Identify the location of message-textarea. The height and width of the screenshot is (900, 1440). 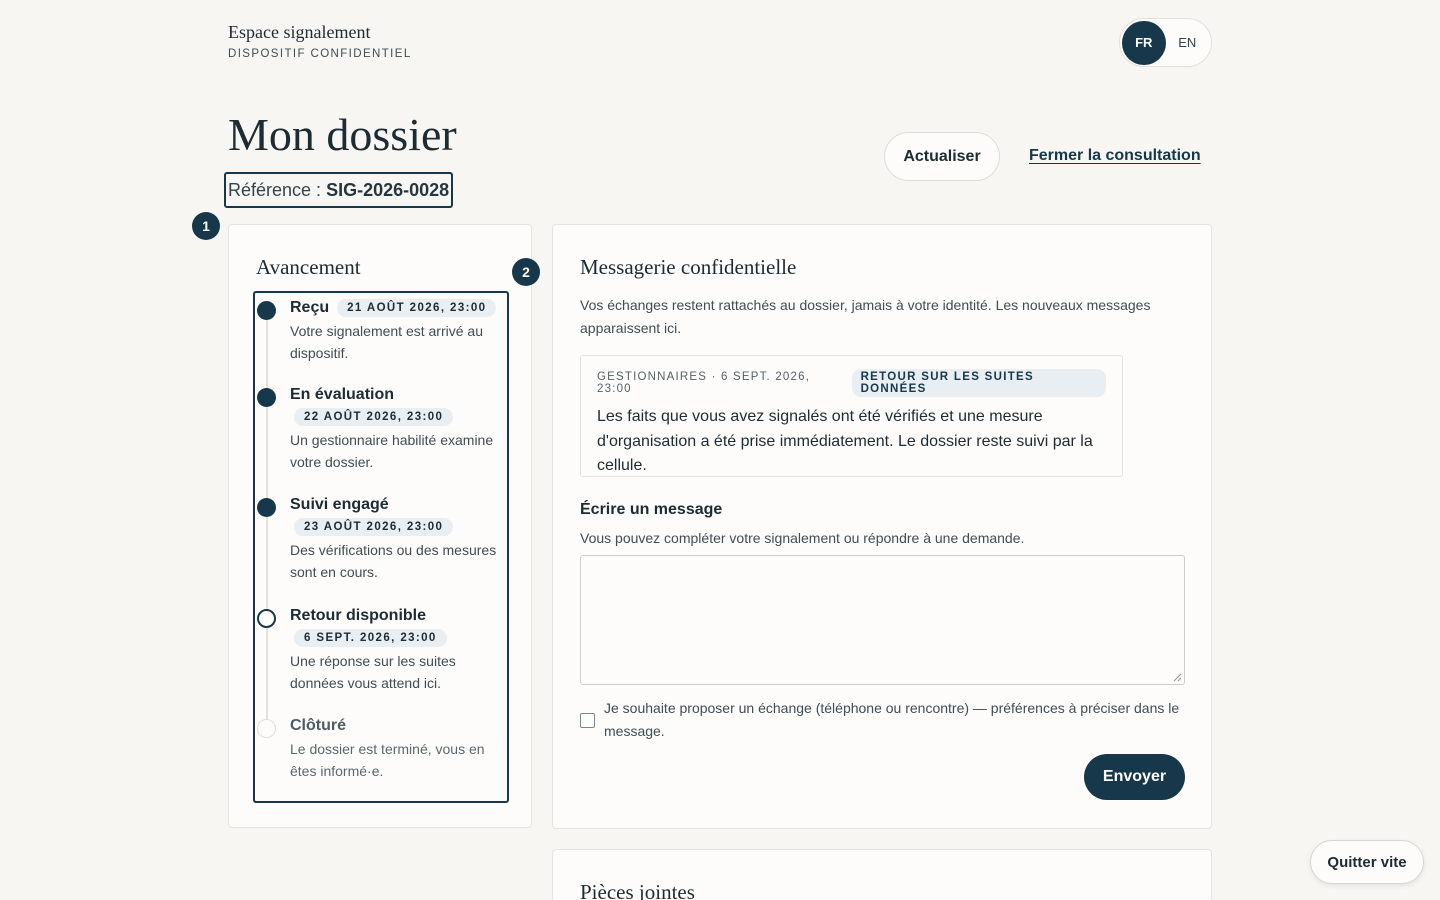
(882, 620).